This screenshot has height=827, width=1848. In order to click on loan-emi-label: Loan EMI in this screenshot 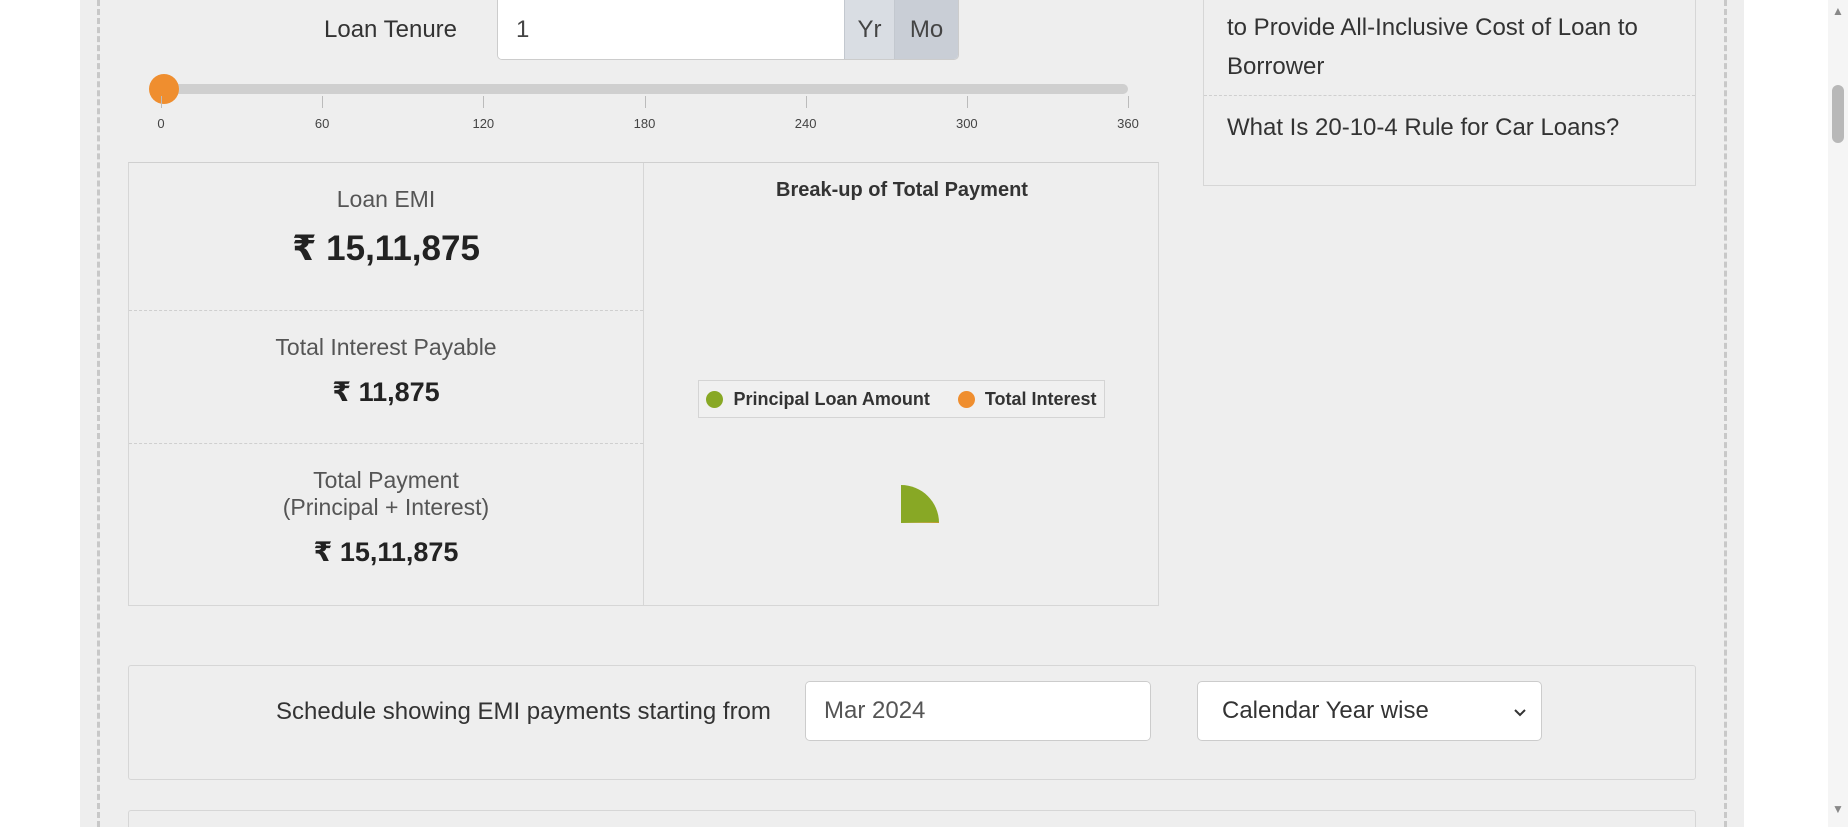, I will do `click(386, 199)`.